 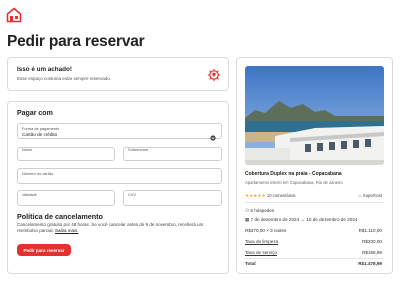 I want to click on arrow-icon: →, so click(x=303, y=219).